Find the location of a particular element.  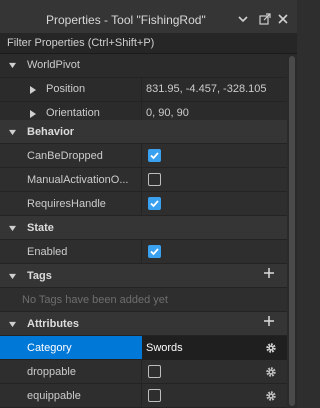

title-bar: Properties - Tool "FishingRod" is located at coordinates (148, 16).